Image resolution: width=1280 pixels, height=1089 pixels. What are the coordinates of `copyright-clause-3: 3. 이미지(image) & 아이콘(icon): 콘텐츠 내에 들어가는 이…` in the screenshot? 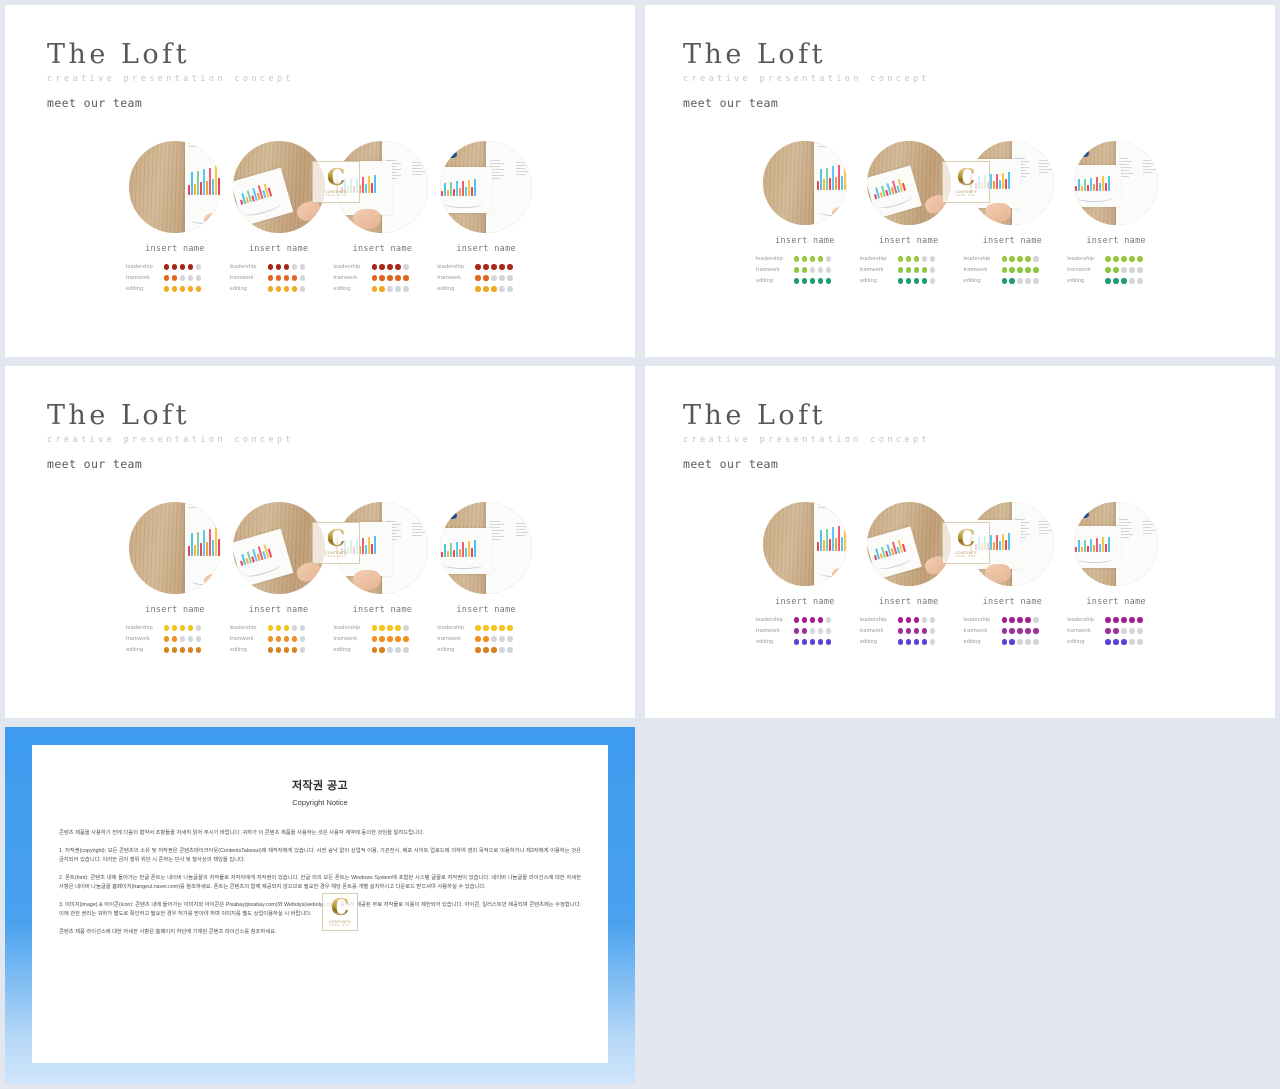 It's located at (320, 909).